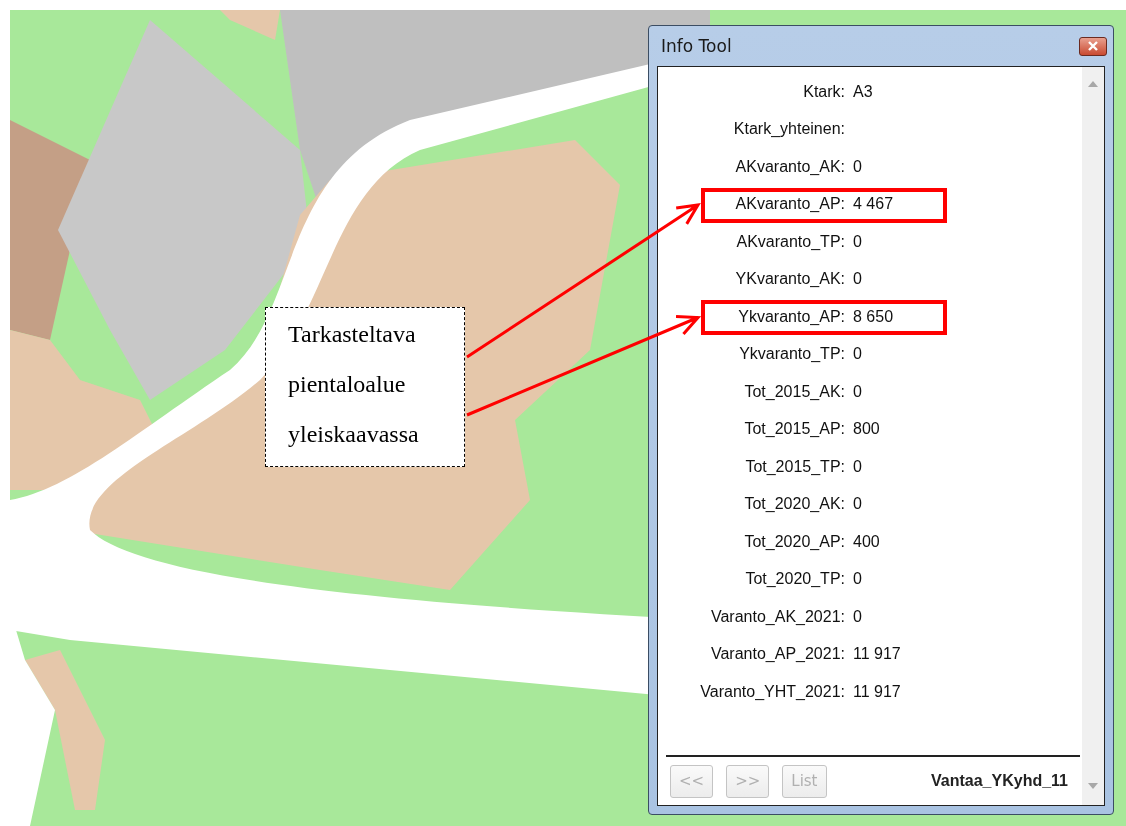 The height and width of the screenshot is (826, 1126). What do you see at coordinates (788, 129) in the screenshot?
I see `field-label: Ktark_yhteinen:` at bounding box center [788, 129].